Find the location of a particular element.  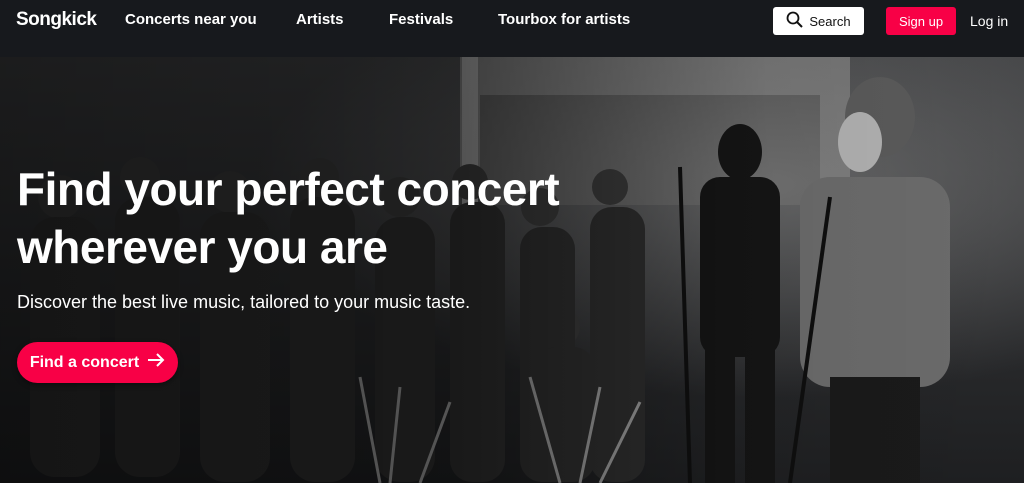

headline-line-2: wherever you are is located at coordinates (202, 247).